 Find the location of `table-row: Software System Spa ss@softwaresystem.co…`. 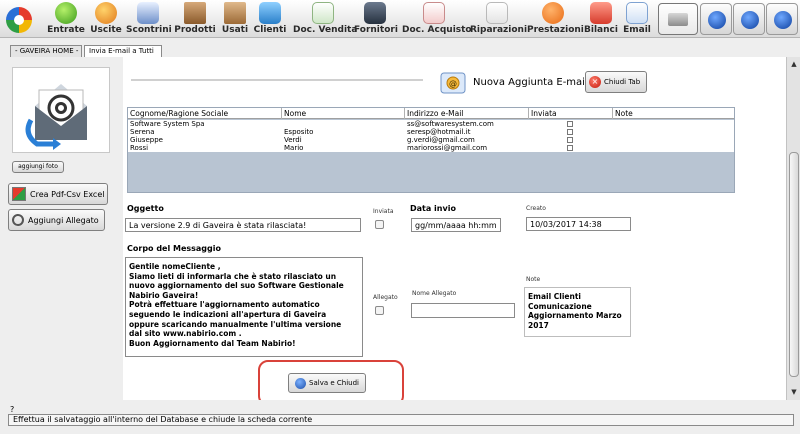

table-row: Software System Spa ss@softwaresystem.co… is located at coordinates (431, 124).